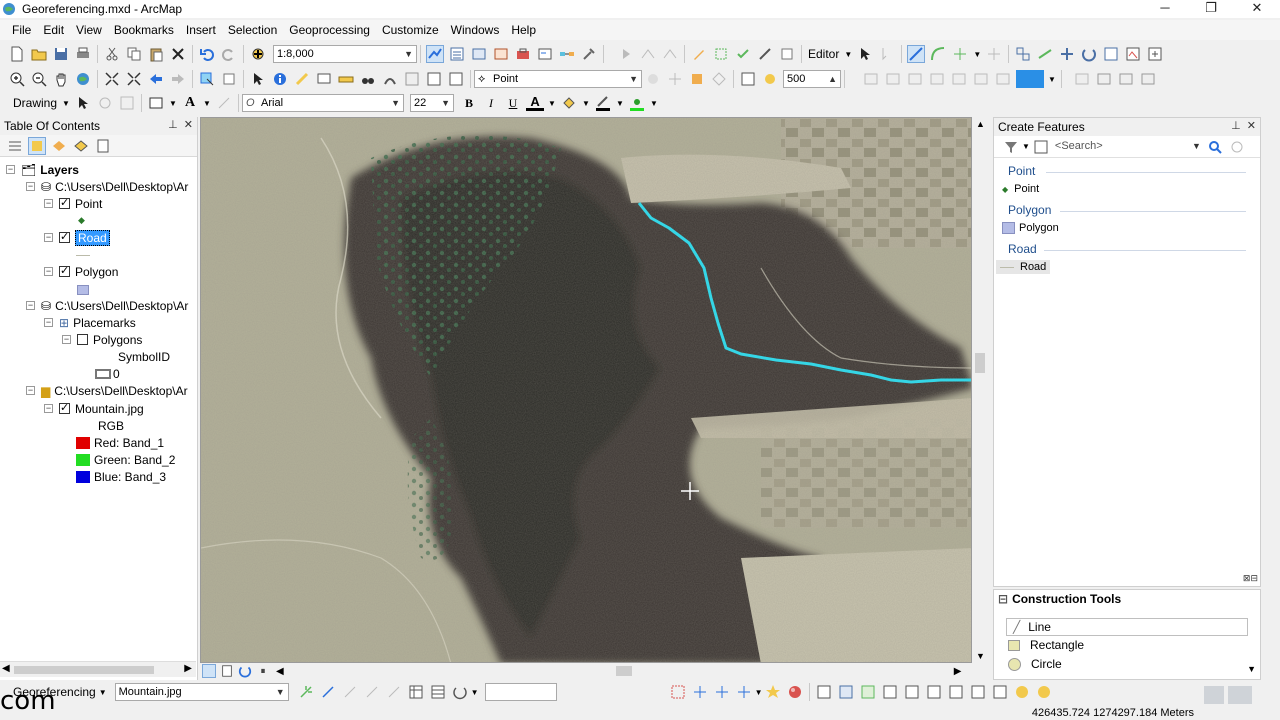 This screenshot has width=1280, height=720. What do you see at coordinates (329, 30) in the screenshot?
I see `menu-geoprocessing: Geoprocessing` at bounding box center [329, 30].